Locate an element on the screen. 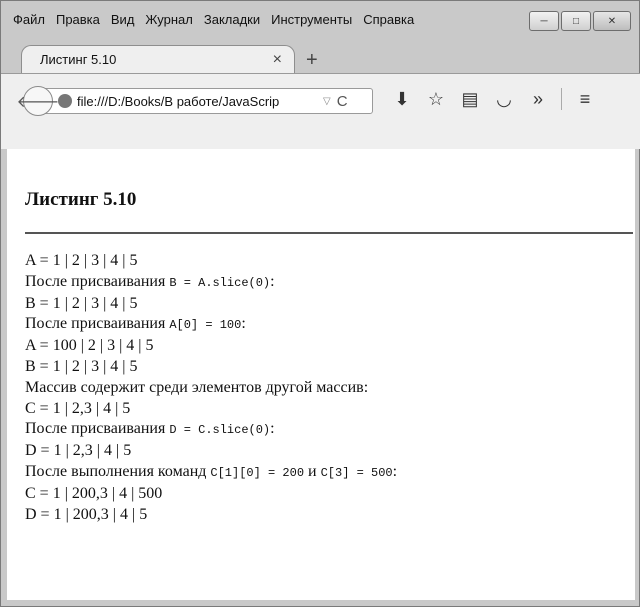 The height and width of the screenshot is (607, 640). menu-view: Вид is located at coordinates (123, 19).